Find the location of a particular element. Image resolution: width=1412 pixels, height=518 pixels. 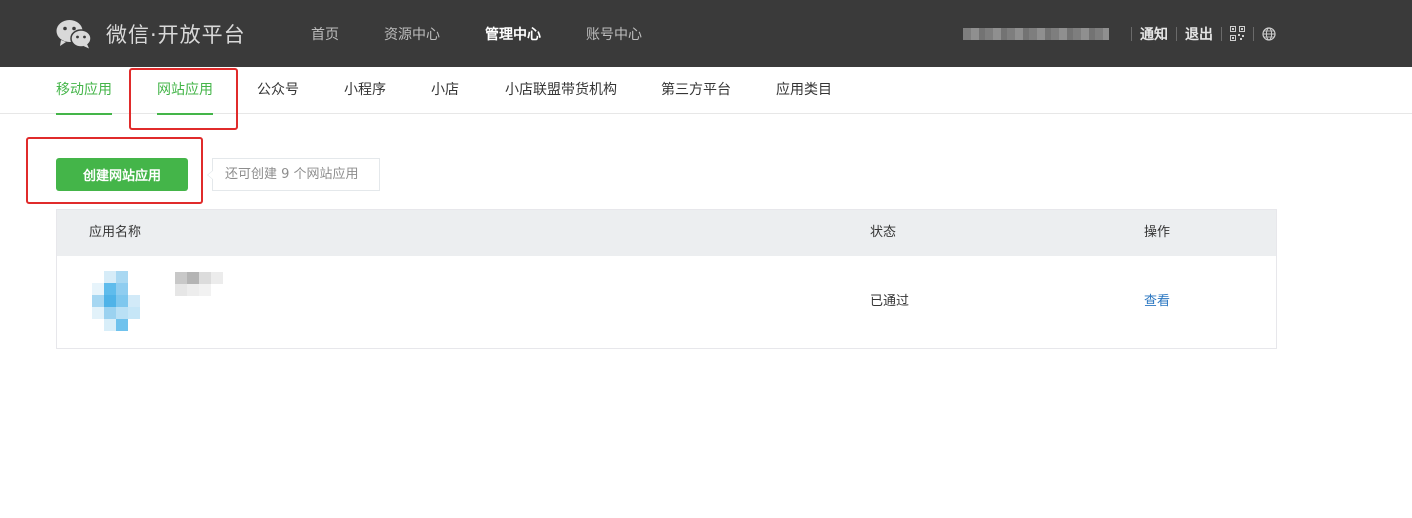

app-icon-redacted is located at coordinates (123, 304).